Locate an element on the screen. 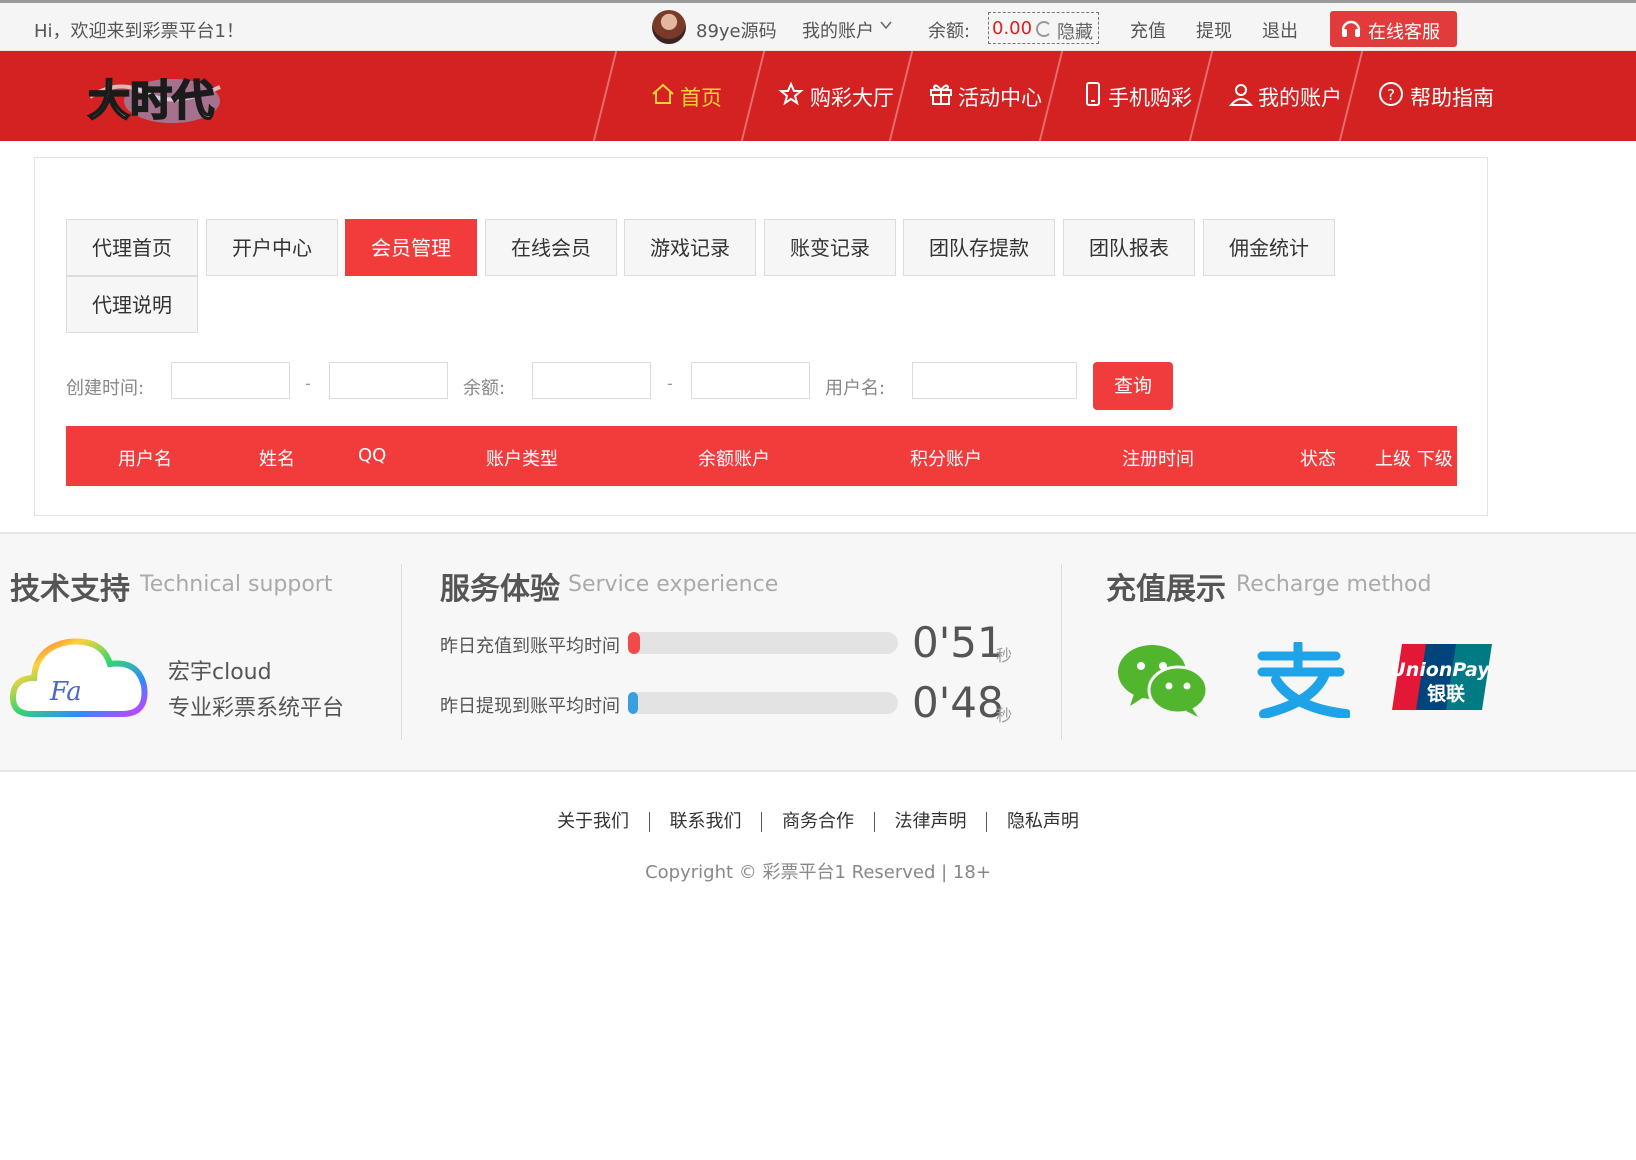 This screenshot has width=1636, height=1160. refresh-icon is located at coordinates (1044, 29).